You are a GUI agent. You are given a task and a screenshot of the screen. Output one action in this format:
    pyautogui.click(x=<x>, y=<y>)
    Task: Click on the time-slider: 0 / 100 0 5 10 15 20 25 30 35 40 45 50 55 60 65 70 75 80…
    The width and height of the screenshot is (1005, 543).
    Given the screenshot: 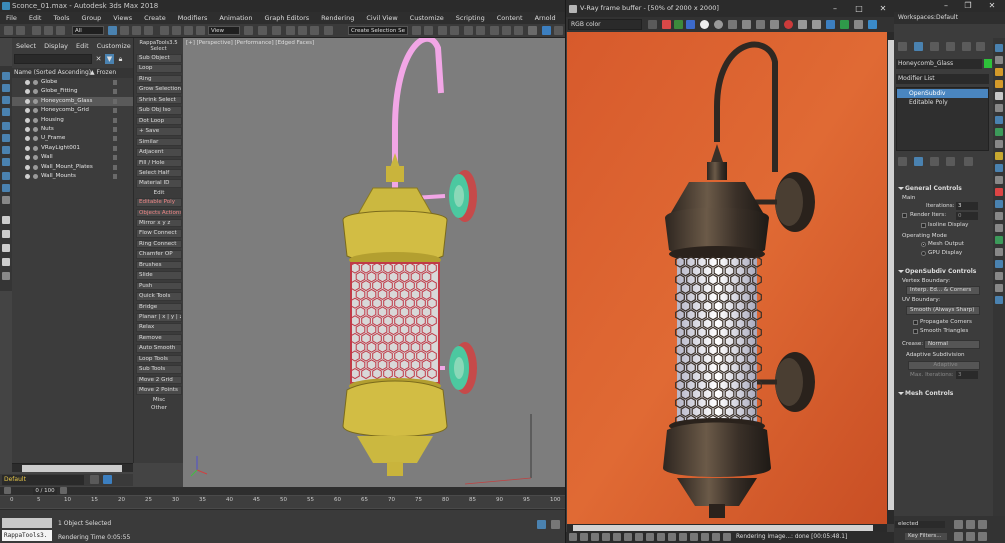 What is the action you would take?
    pyautogui.click(x=282, y=498)
    